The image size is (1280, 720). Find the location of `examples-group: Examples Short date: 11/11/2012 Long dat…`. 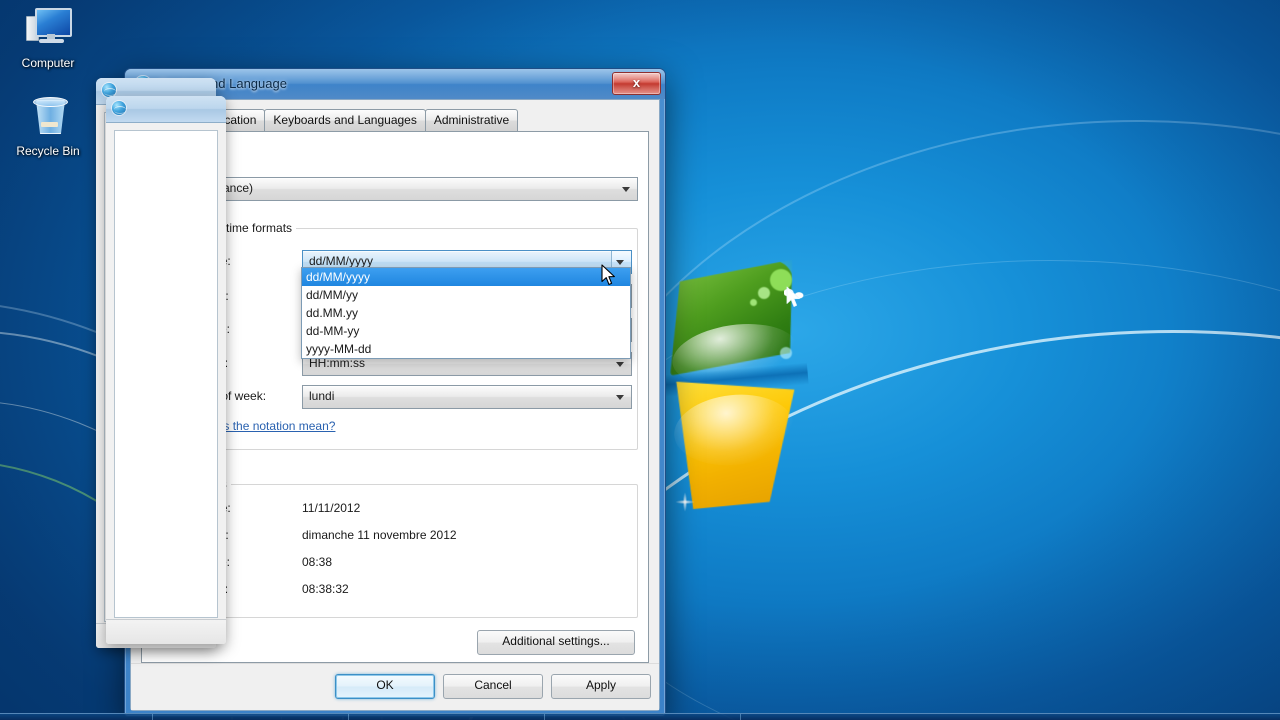

examples-group: Examples Short date: 11/11/2012 Long dat… is located at coordinates (399, 547).